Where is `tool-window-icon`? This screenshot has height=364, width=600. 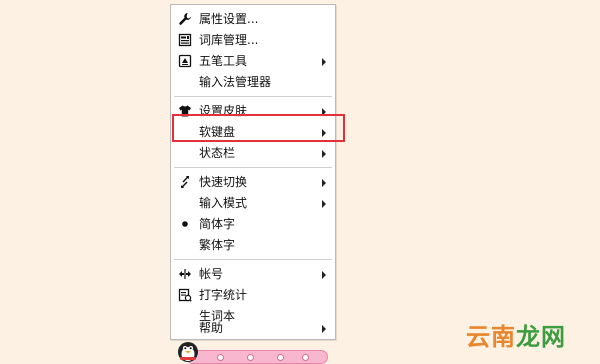 tool-window-icon is located at coordinates (185, 61).